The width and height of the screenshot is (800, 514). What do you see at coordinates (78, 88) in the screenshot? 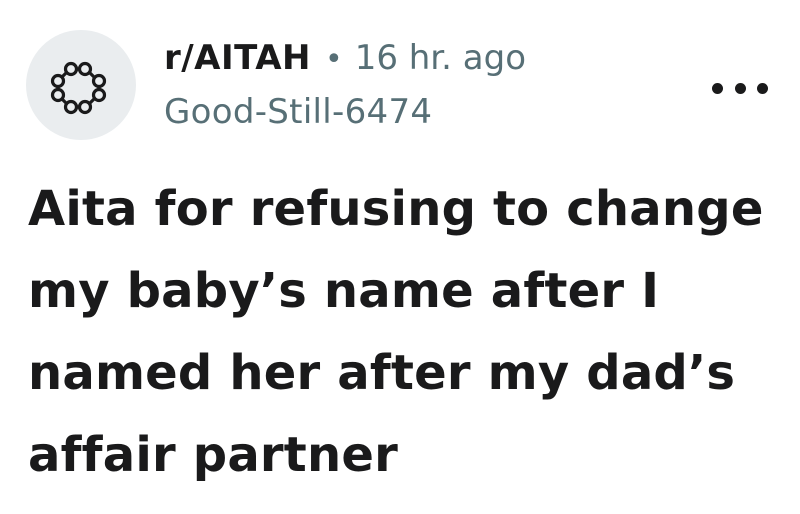
I see `community-nodes-icon` at bounding box center [78, 88].